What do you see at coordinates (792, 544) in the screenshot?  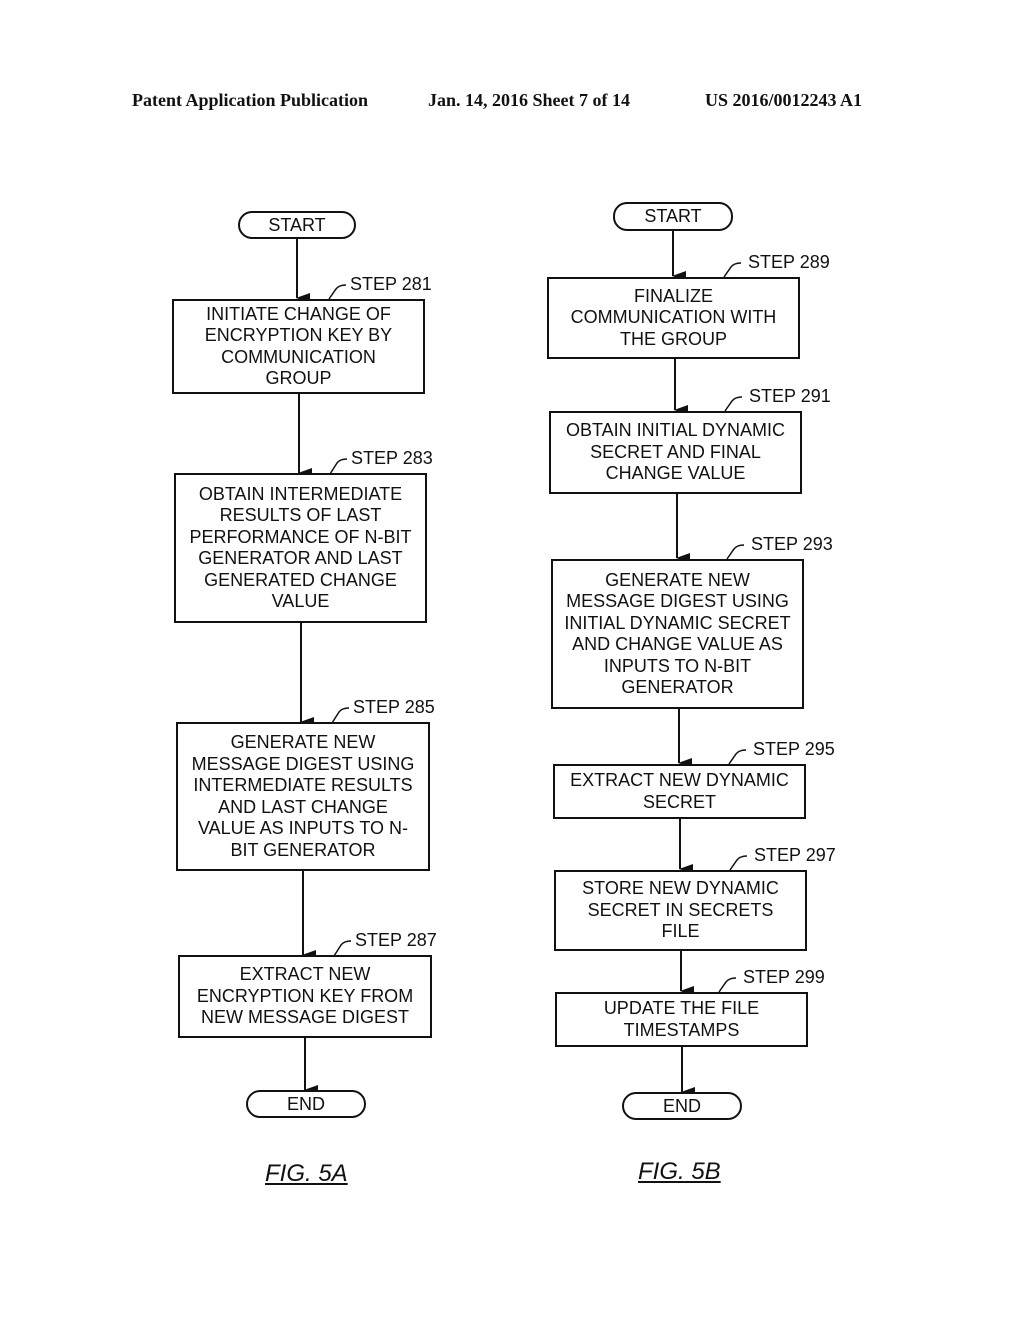 I see `fig5b-step-293-label: STEP 293` at bounding box center [792, 544].